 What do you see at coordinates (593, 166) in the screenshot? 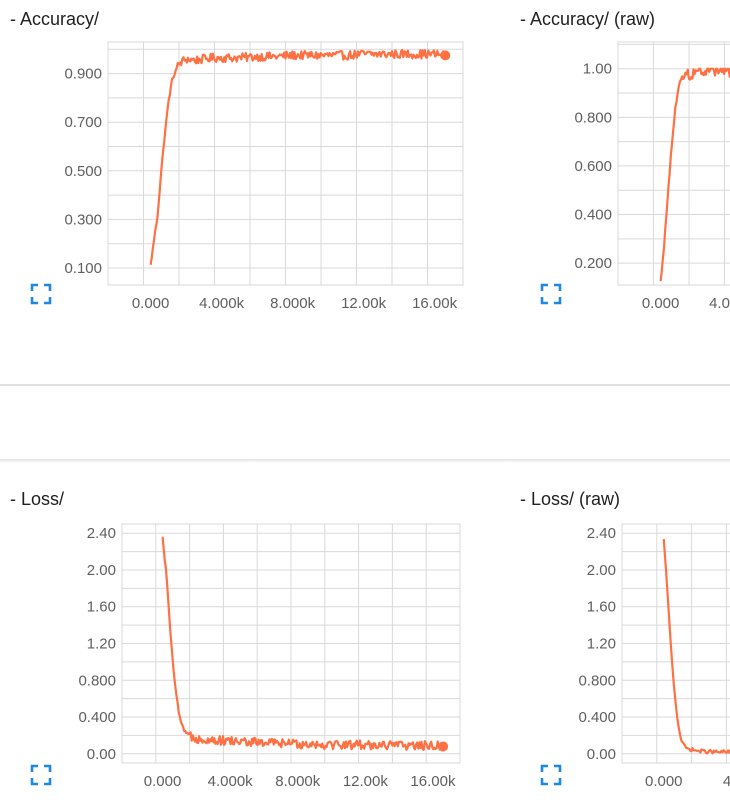
I see `y-tick-label: 0.600` at bounding box center [593, 166].